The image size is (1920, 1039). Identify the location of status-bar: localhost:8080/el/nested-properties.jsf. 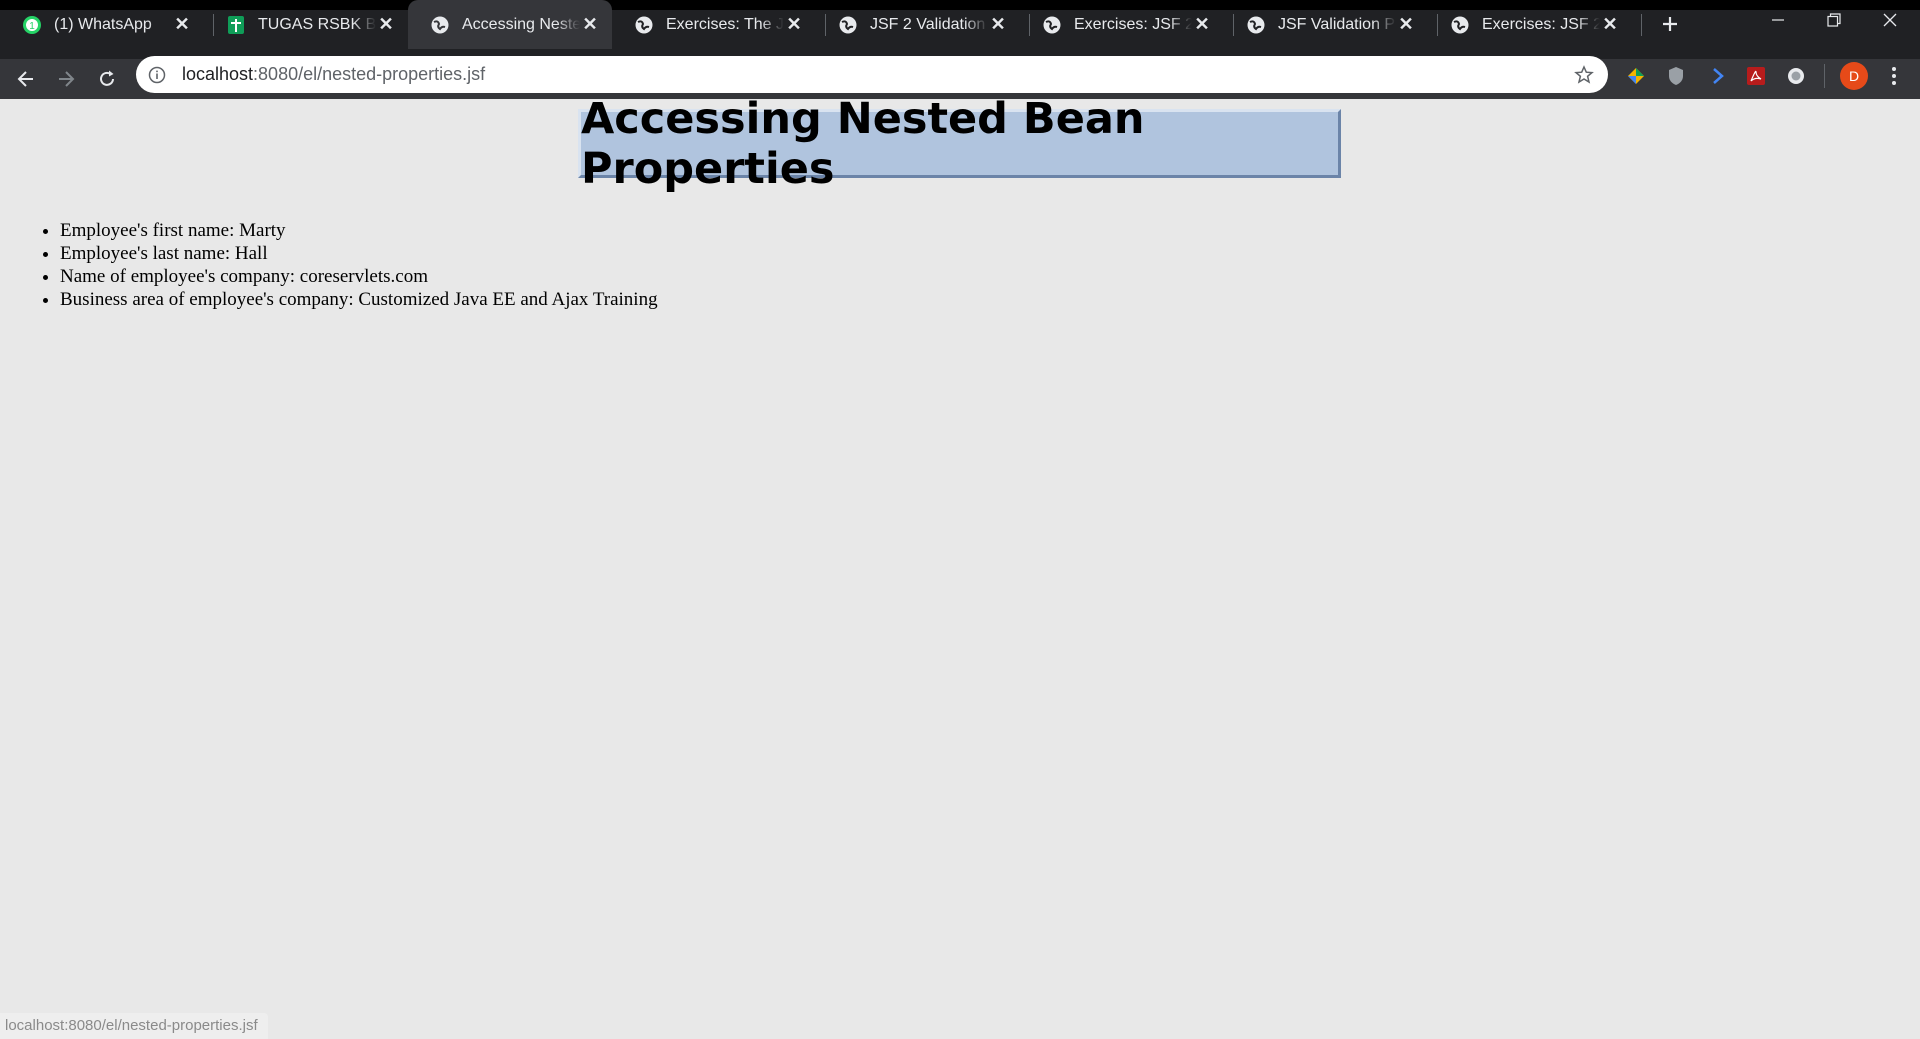
(134, 1026).